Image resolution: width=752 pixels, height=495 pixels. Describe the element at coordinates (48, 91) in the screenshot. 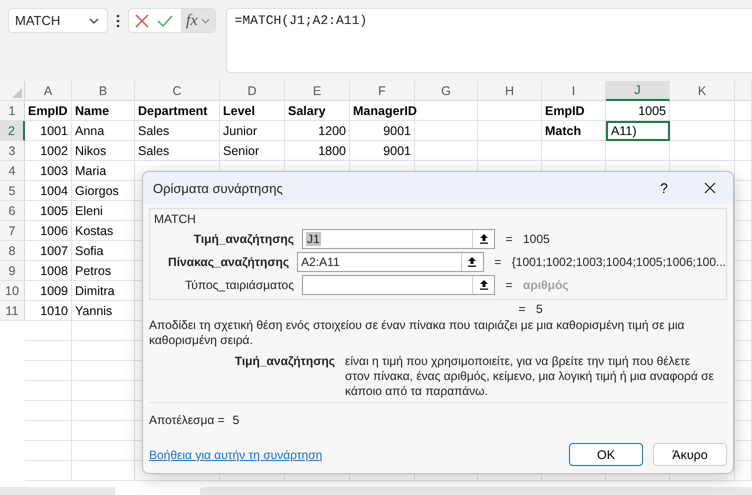

I see `column-header: A` at that location.